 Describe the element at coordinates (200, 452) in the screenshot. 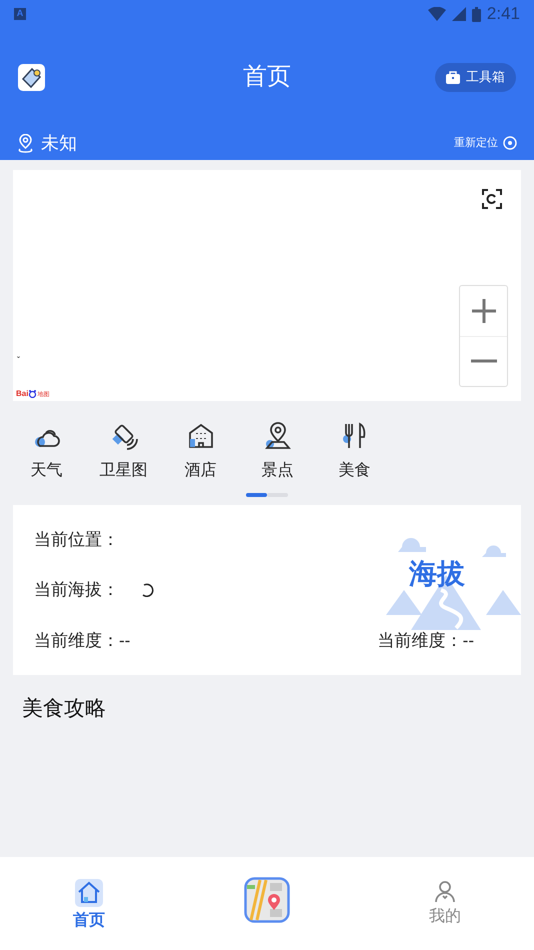

I see `category-item: 酒店` at that location.